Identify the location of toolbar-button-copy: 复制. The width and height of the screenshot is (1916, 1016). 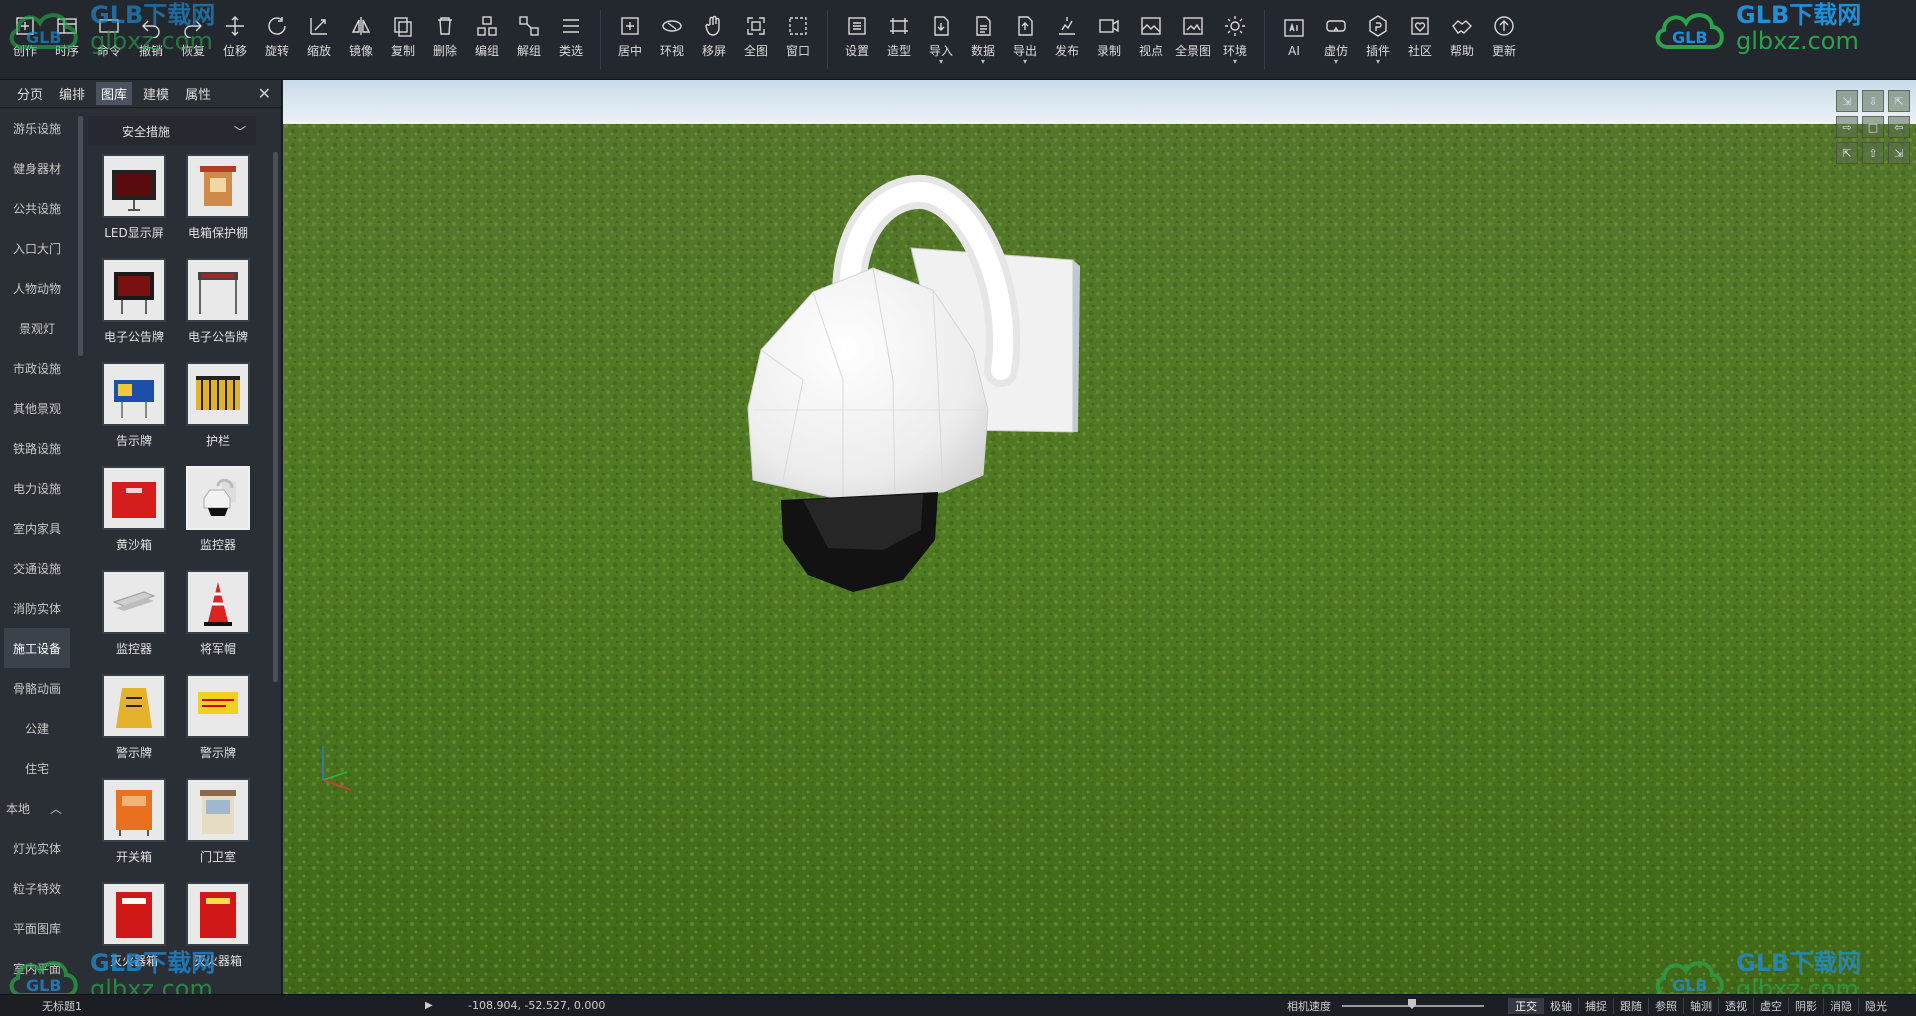
(403, 39).